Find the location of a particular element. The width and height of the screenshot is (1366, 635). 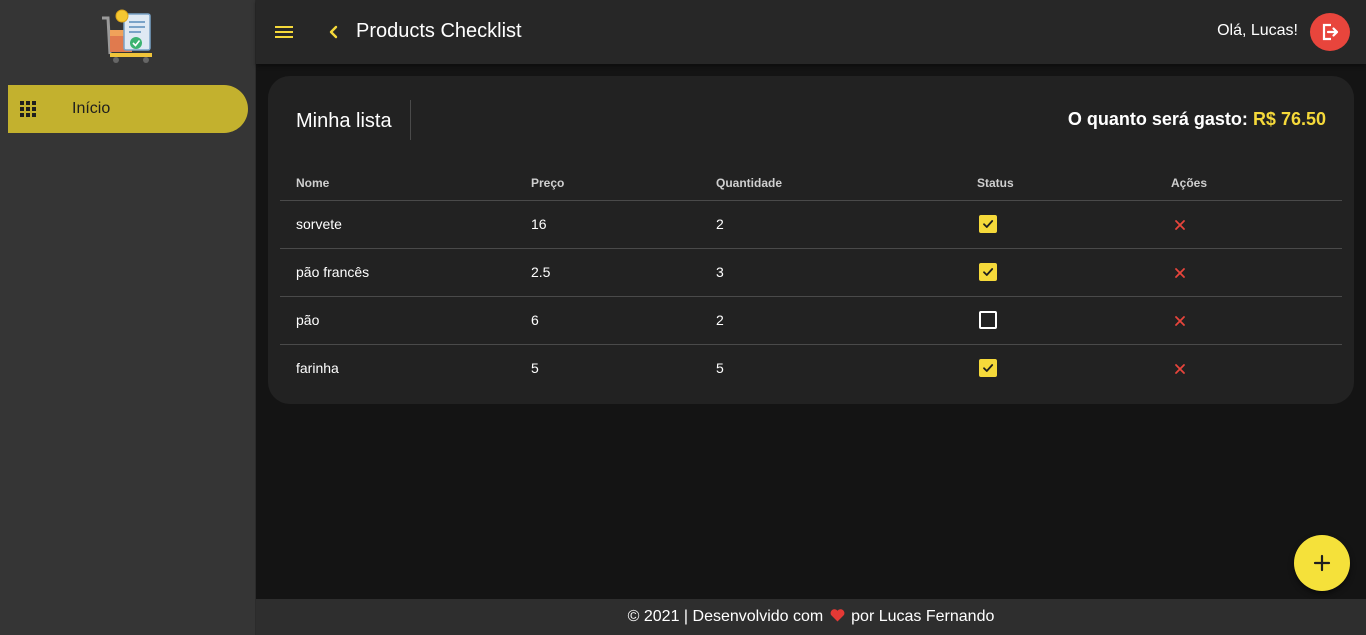

table-row: pão francês 2.5 3 is located at coordinates (811, 272).